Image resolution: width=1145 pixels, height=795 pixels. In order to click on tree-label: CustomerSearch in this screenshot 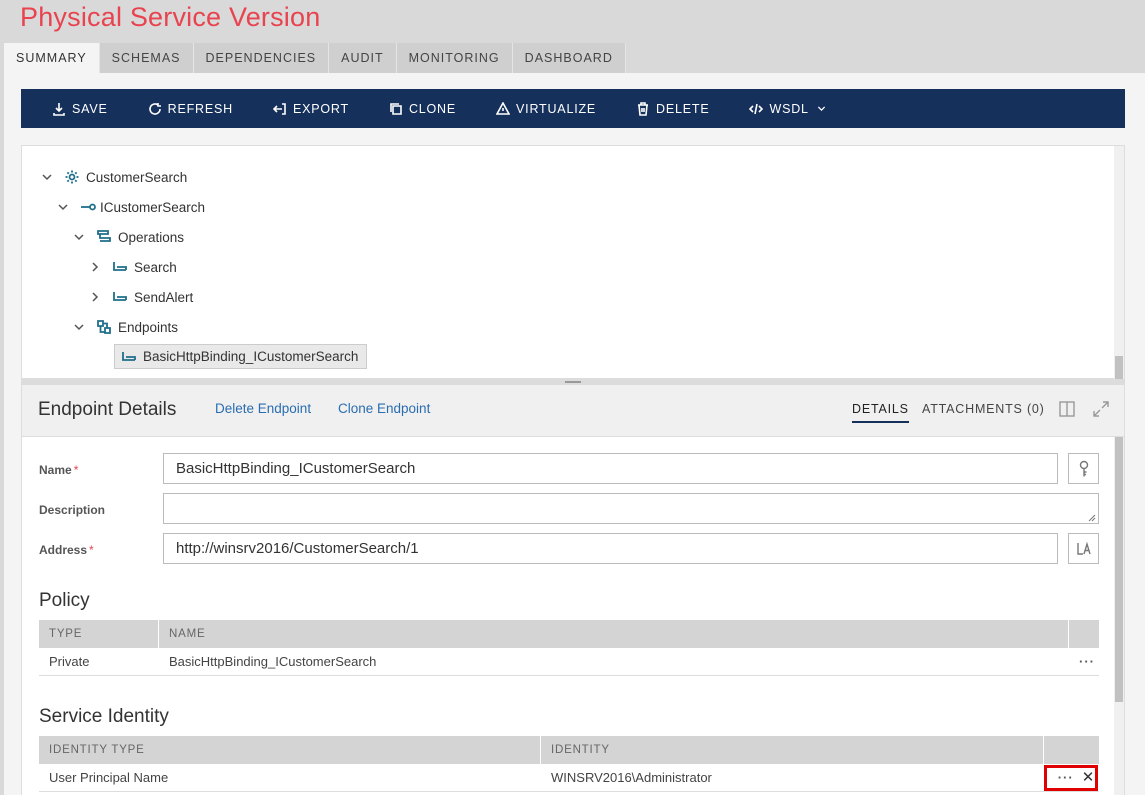, I will do `click(137, 177)`.